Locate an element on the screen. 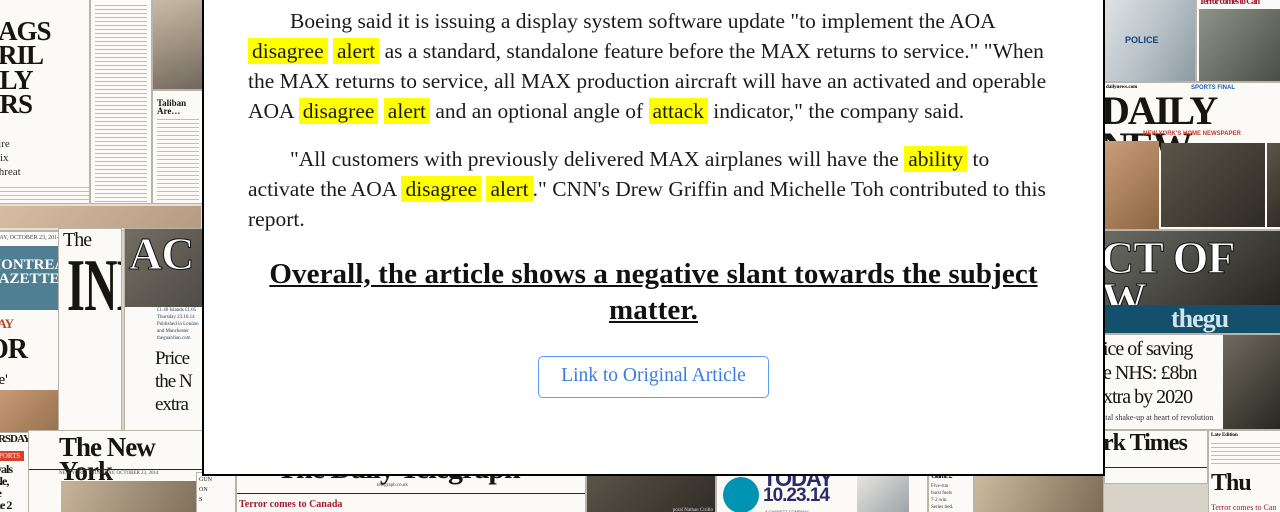 This screenshot has width=1280, height=512. photo-building is located at coordinates (100, 217).